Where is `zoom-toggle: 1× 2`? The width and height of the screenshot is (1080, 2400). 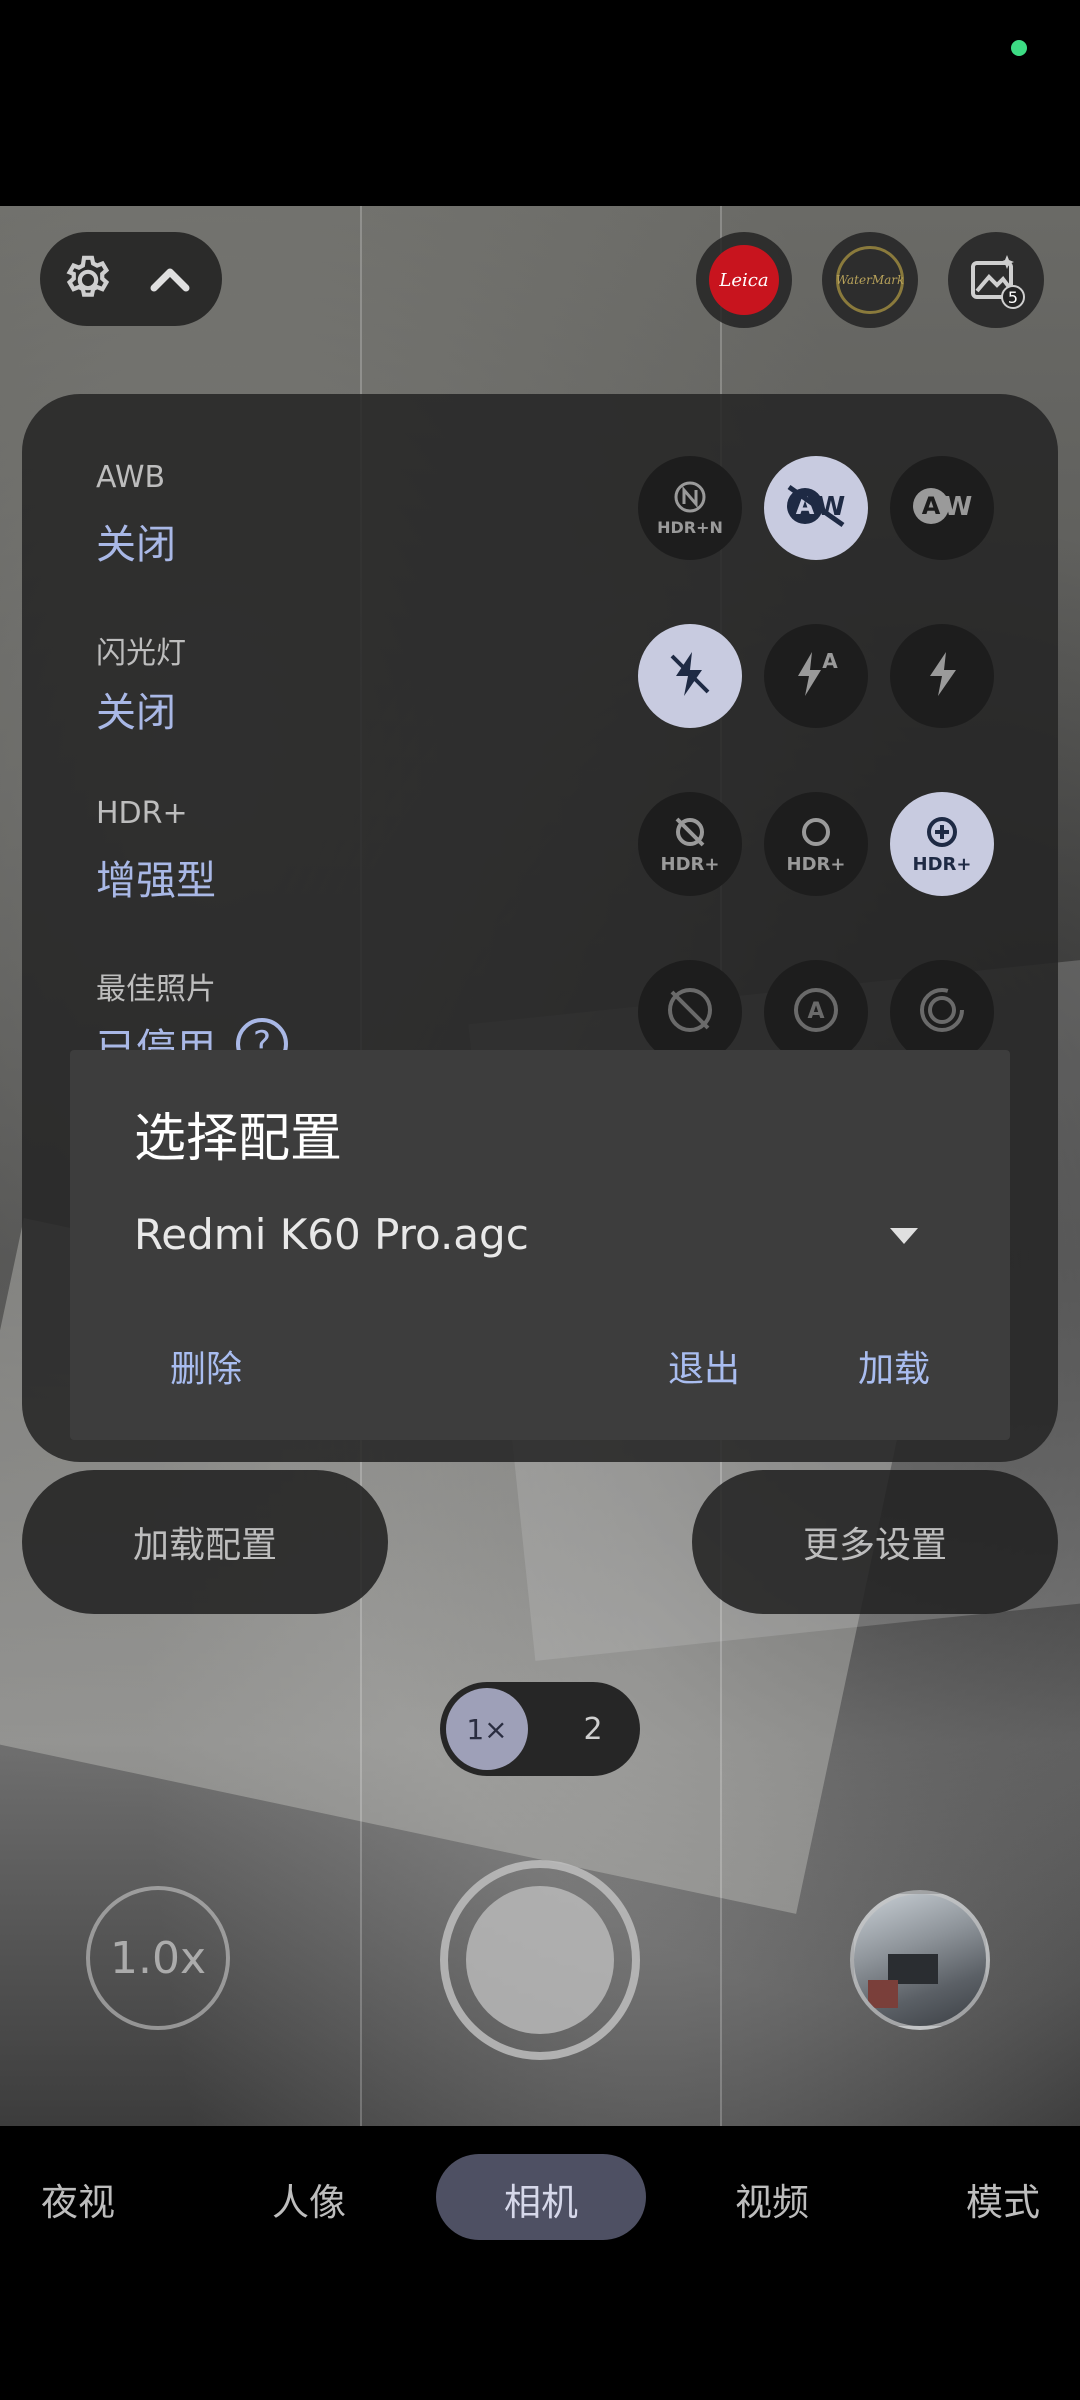
zoom-toggle: 1× 2 is located at coordinates (540, 1729).